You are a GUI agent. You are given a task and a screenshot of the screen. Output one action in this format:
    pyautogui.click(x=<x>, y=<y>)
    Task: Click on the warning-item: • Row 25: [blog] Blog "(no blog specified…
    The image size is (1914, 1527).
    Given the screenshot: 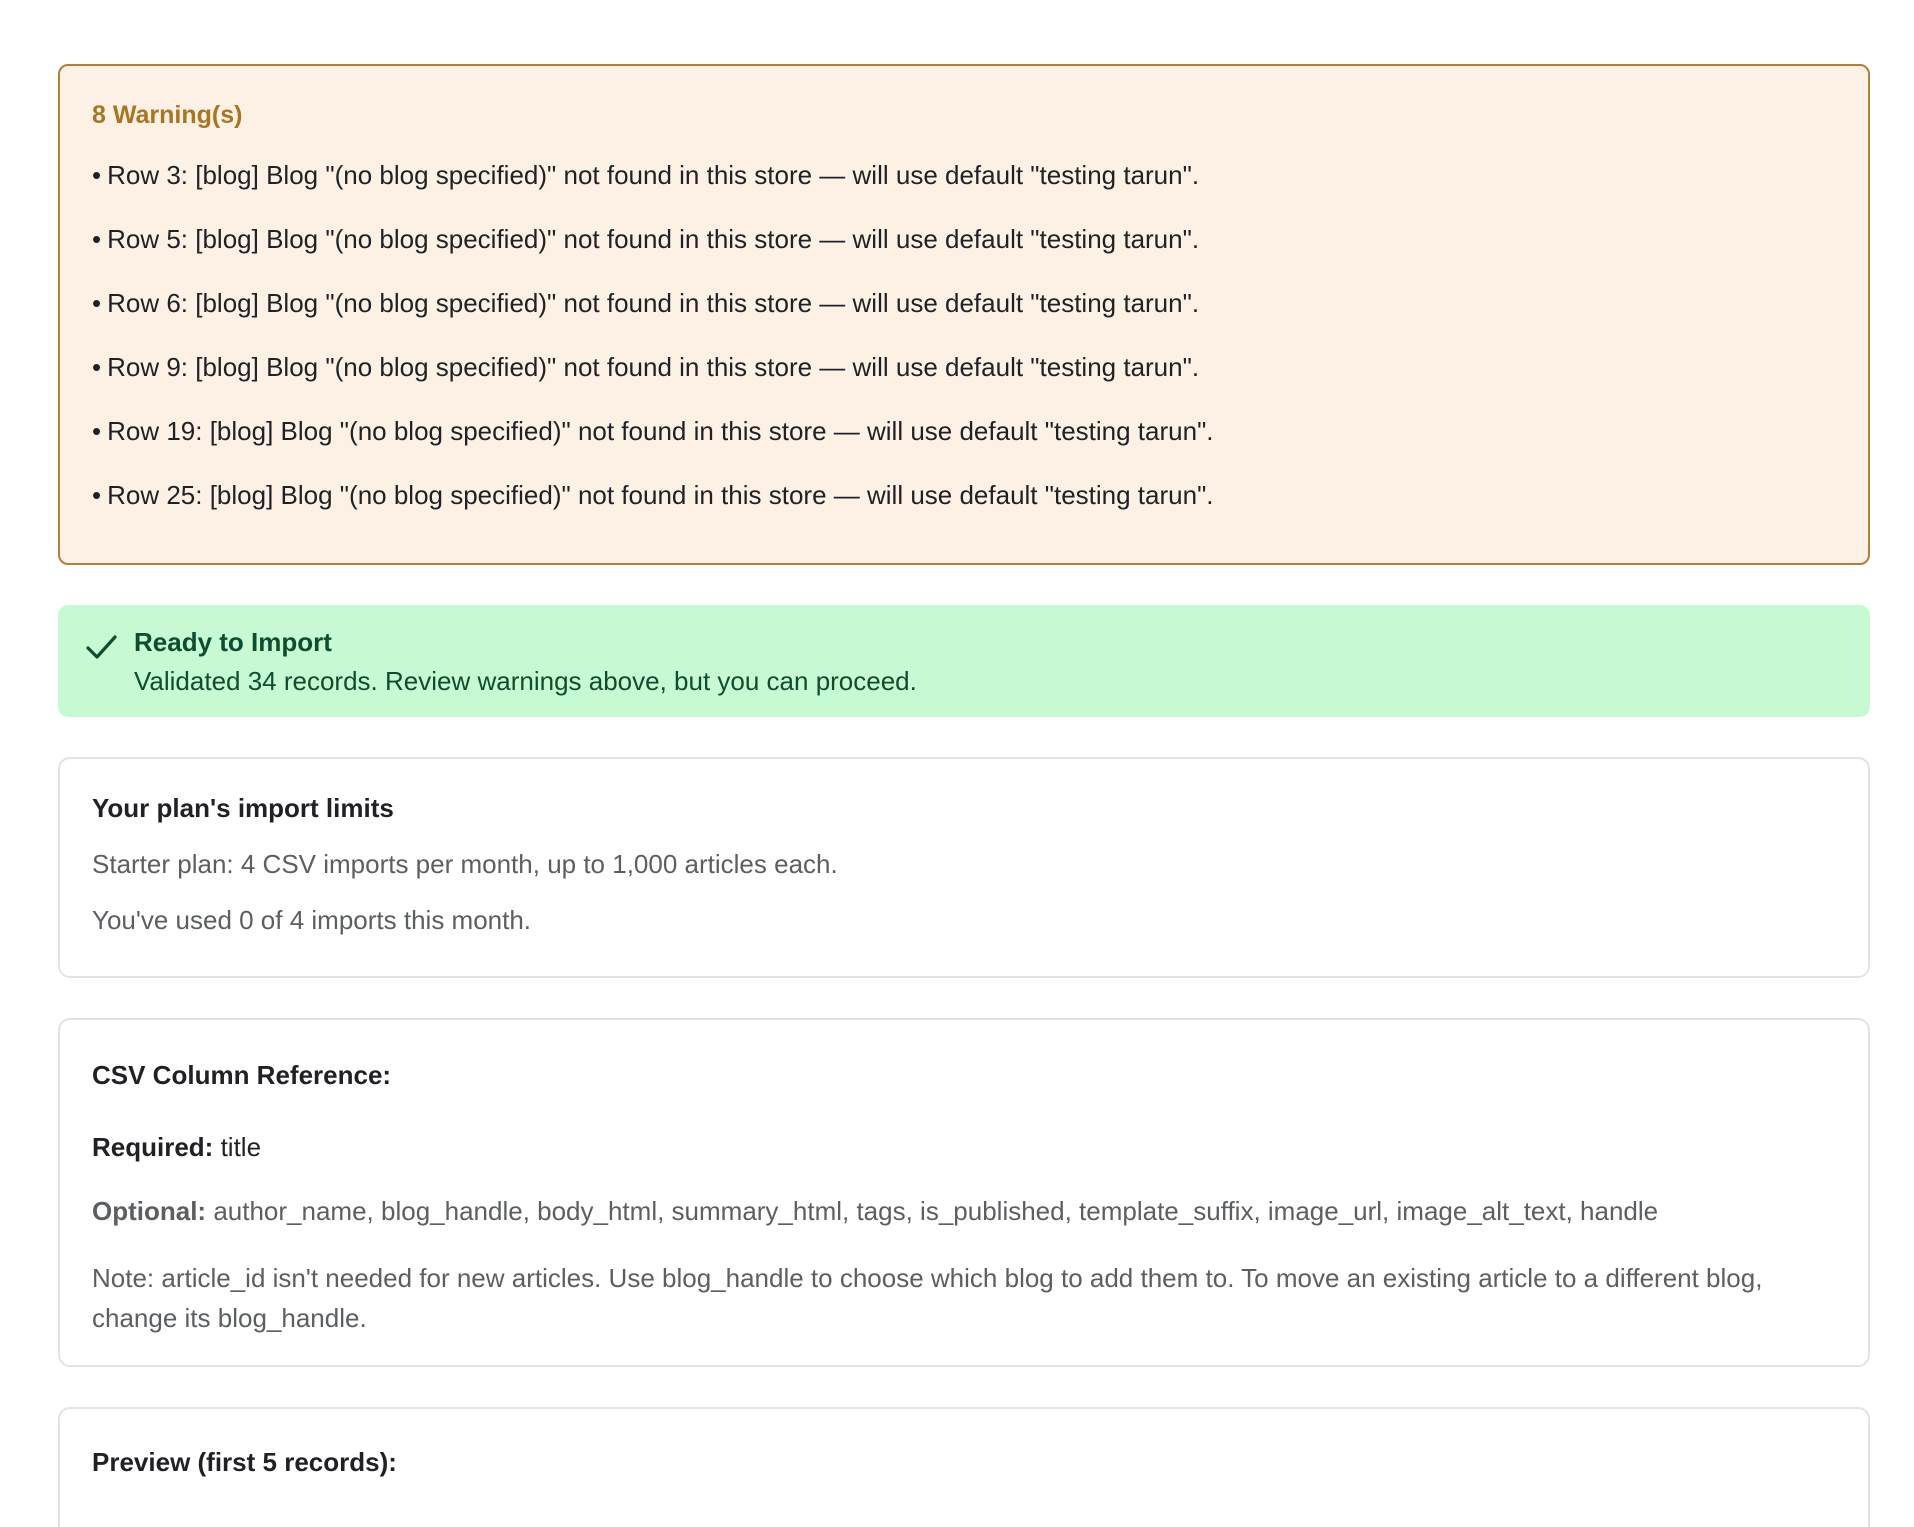 What is the action you would take?
    pyautogui.click(x=964, y=495)
    